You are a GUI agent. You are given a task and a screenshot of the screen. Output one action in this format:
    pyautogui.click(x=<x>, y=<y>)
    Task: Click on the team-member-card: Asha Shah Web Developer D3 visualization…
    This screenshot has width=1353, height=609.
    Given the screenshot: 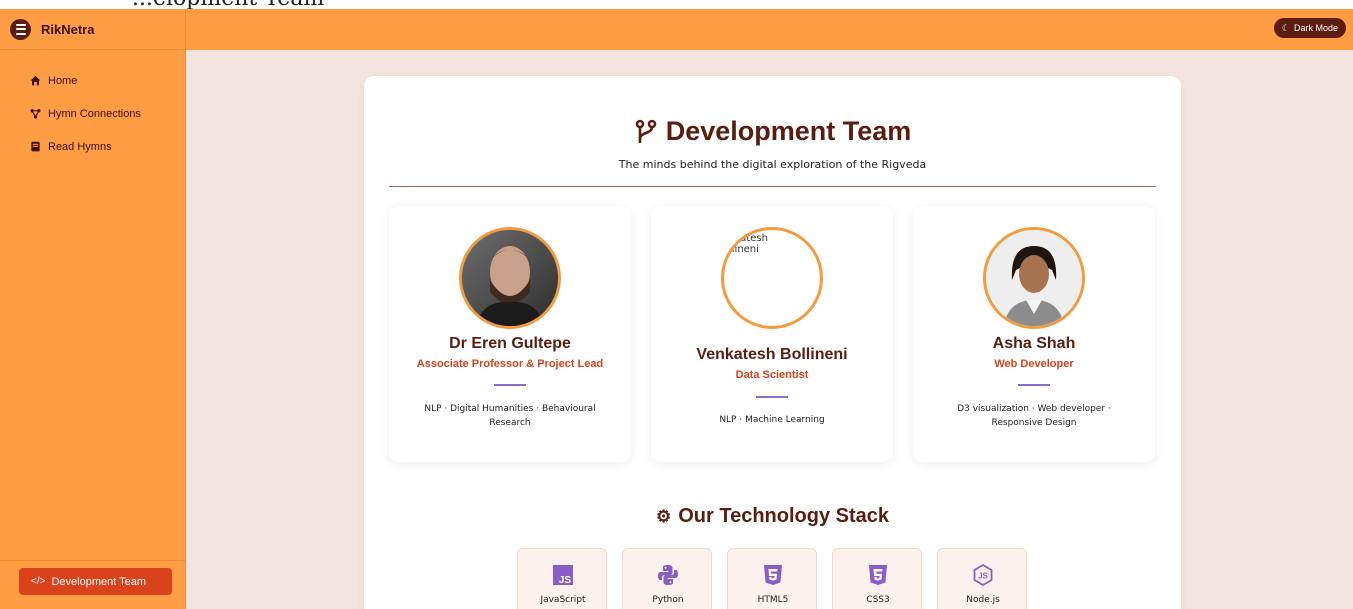 What is the action you would take?
    pyautogui.click(x=1034, y=334)
    